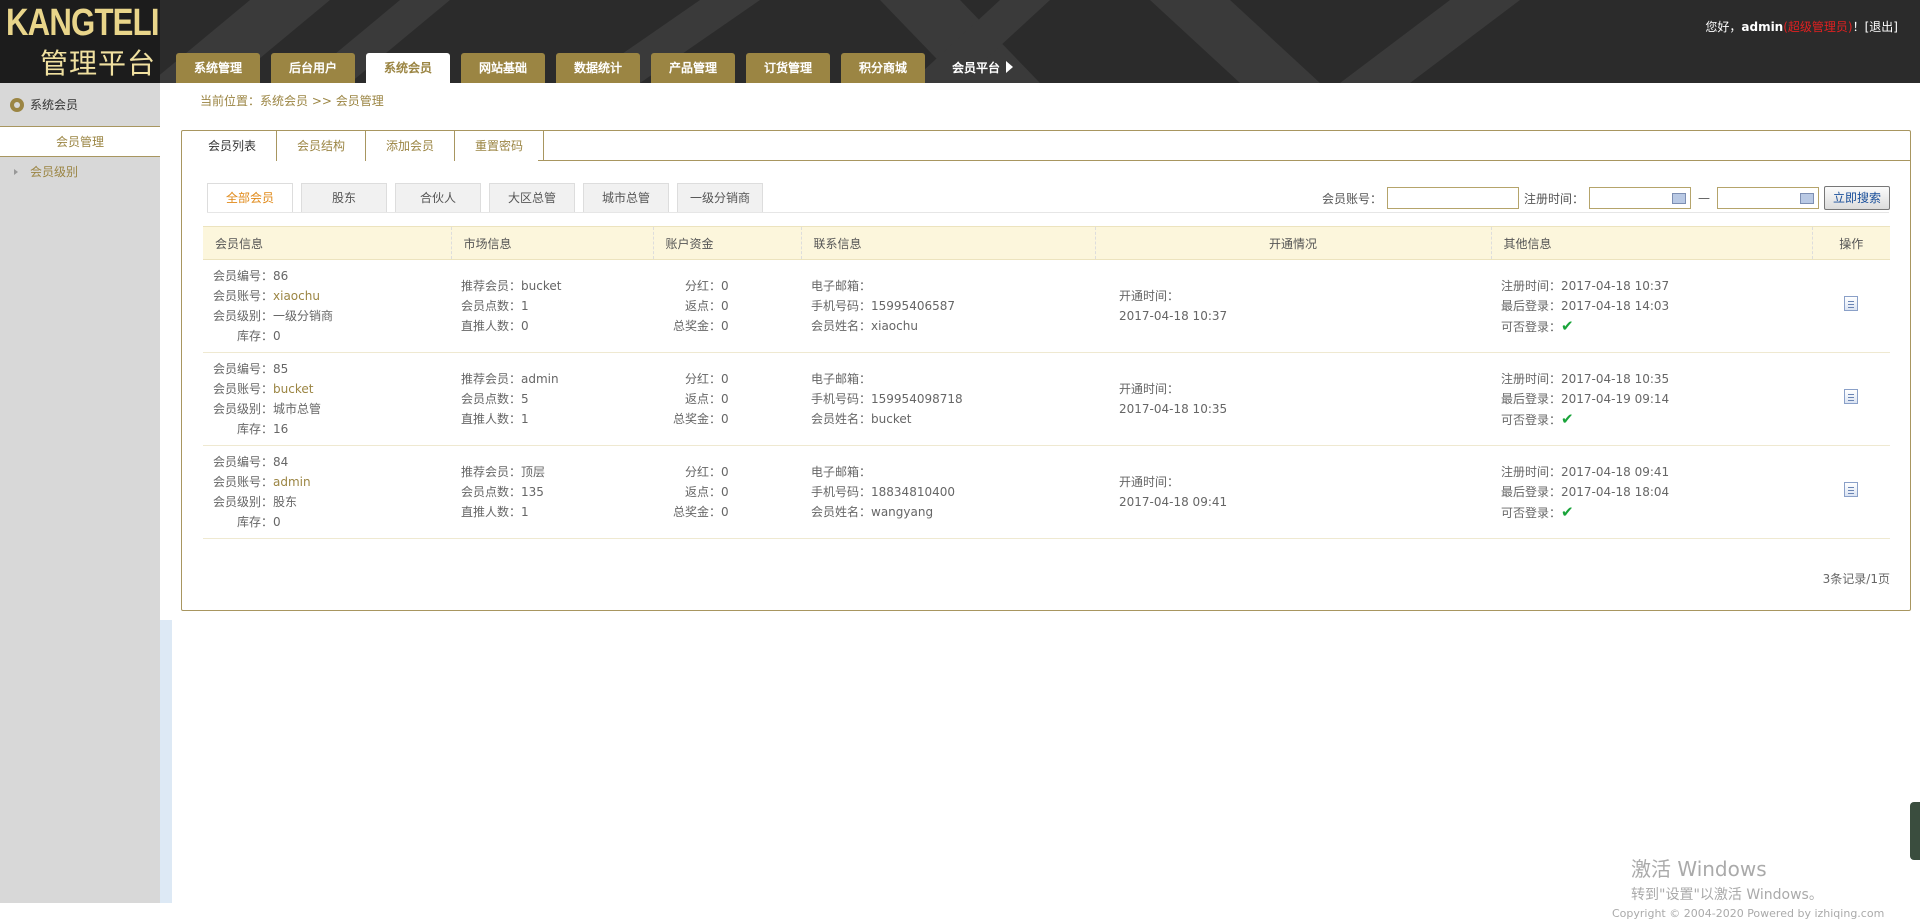 This screenshot has height=924, width=1920. Describe the element at coordinates (1727, 895) in the screenshot. I see `watermark-line2: 转到"设置"以激活 Windows。` at that location.